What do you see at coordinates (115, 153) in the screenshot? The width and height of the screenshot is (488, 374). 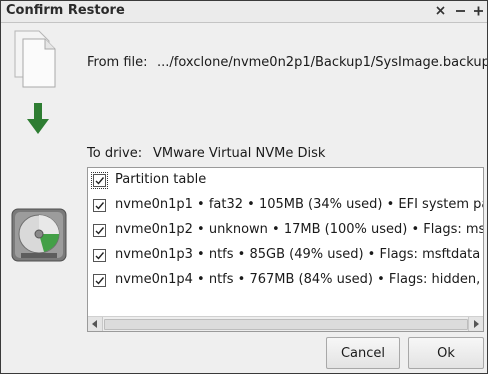 I see `to-drive-label: To drive:` at bounding box center [115, 153].